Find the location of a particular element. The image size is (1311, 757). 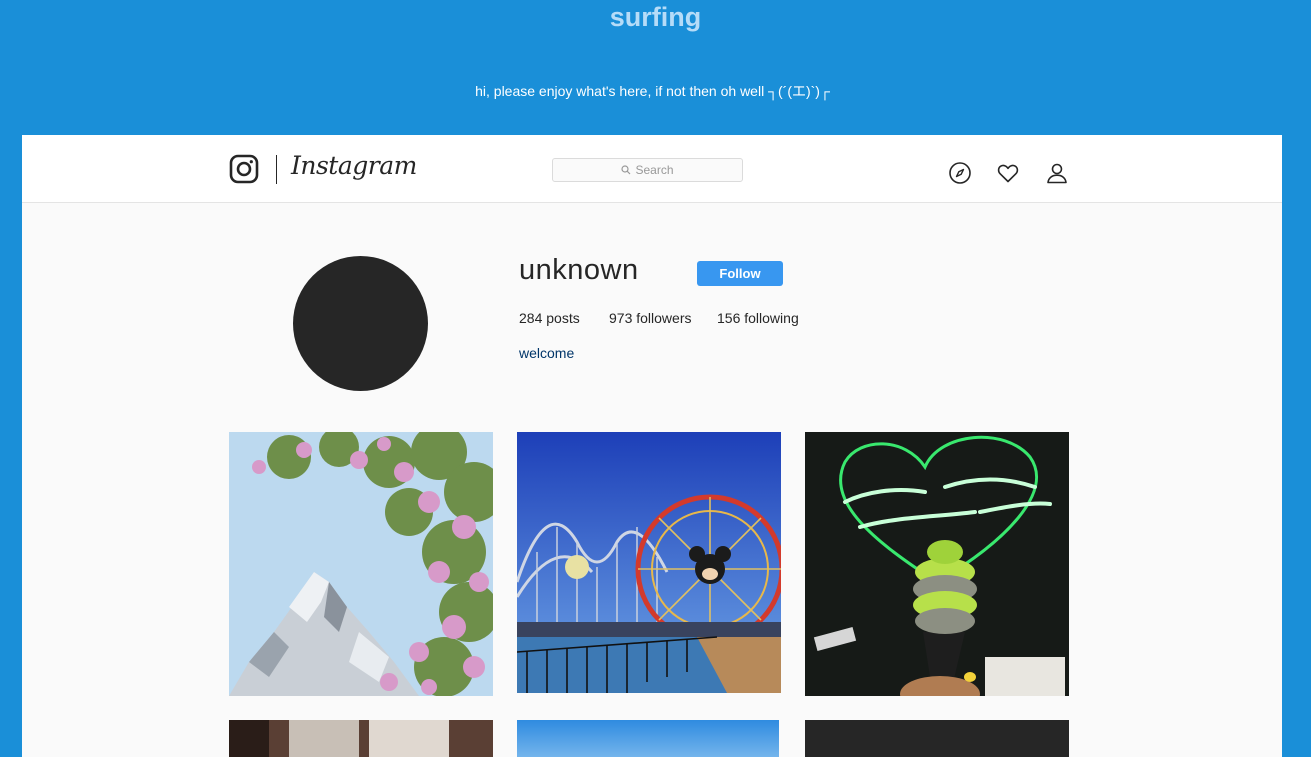

sky-photo is located at coordinates (648, 738).